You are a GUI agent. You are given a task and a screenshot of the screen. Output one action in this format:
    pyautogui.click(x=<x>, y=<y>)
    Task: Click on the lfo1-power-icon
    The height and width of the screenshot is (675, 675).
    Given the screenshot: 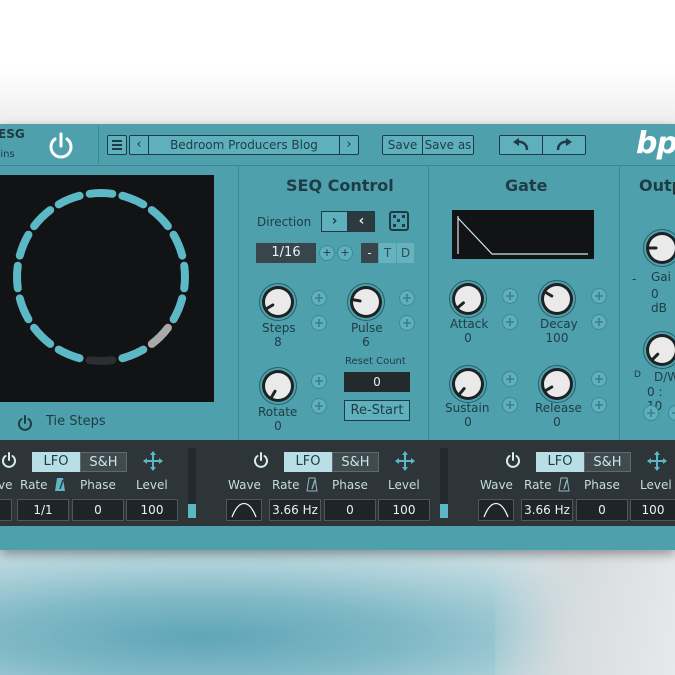 What is the action you would take?
    pyautogui.click(x=9, y=460)
    